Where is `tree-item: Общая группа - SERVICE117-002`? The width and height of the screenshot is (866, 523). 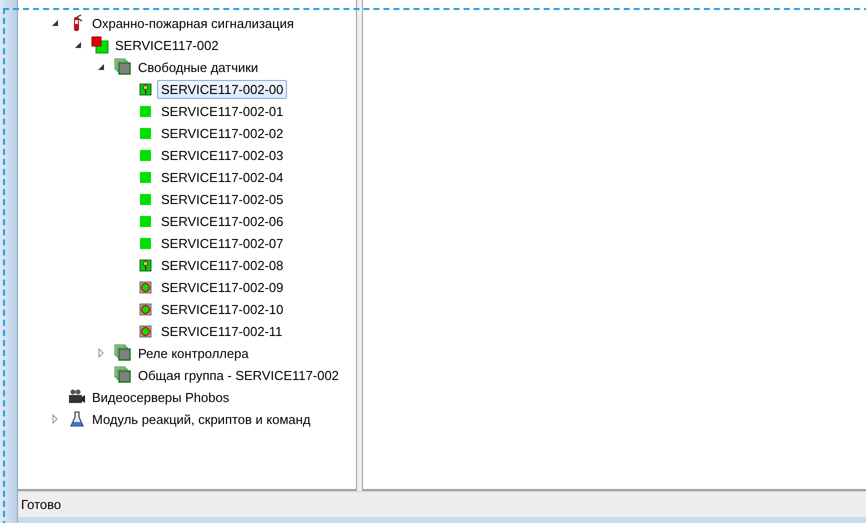 tree-item: Общая группа - SERVICE117-002 is located at coordinates (238, 375).